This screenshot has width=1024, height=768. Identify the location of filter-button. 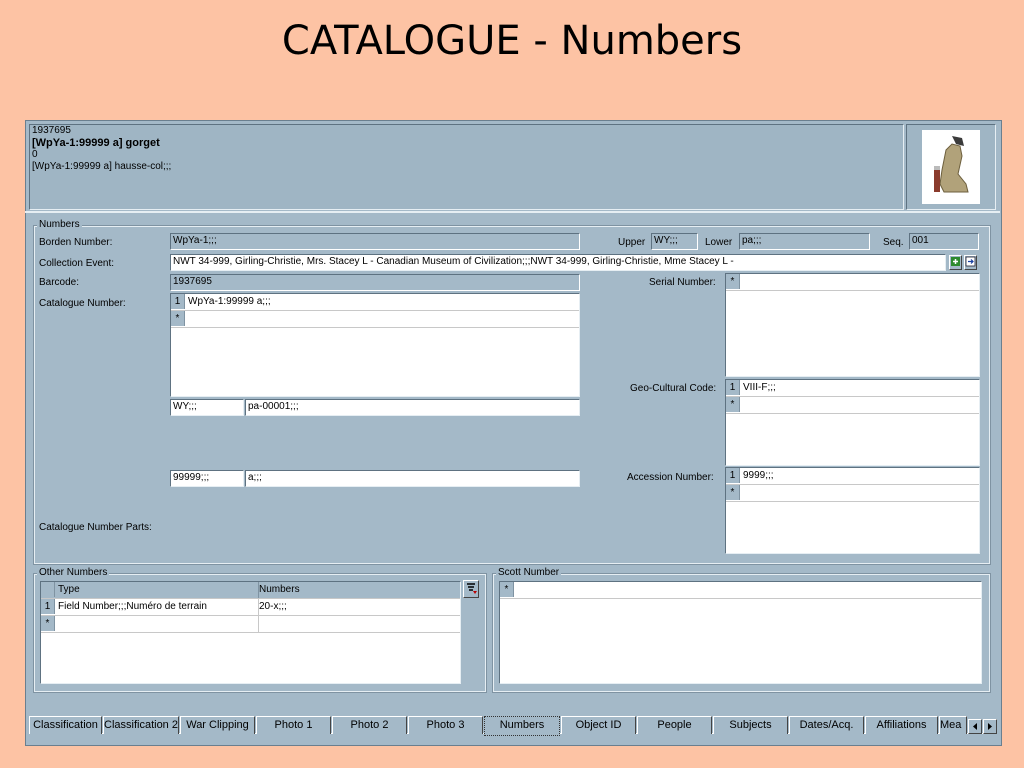
(471, 589).